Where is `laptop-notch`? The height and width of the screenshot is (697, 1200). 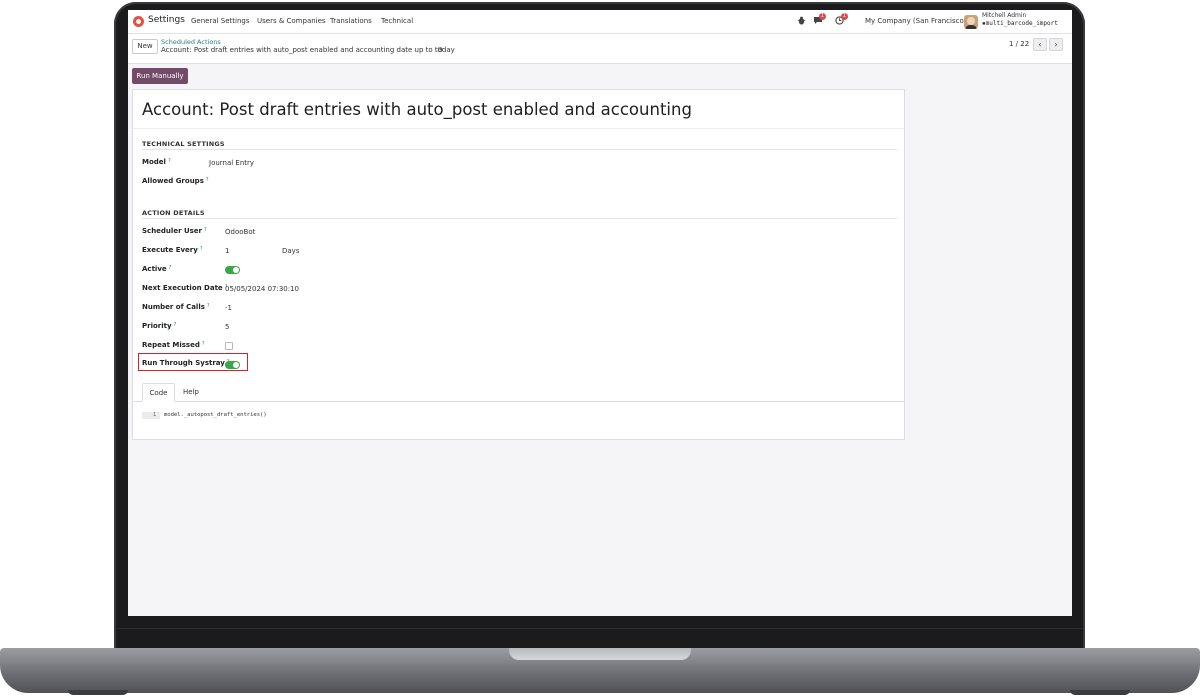 laptop-notch is located at coordinates (600, 654).